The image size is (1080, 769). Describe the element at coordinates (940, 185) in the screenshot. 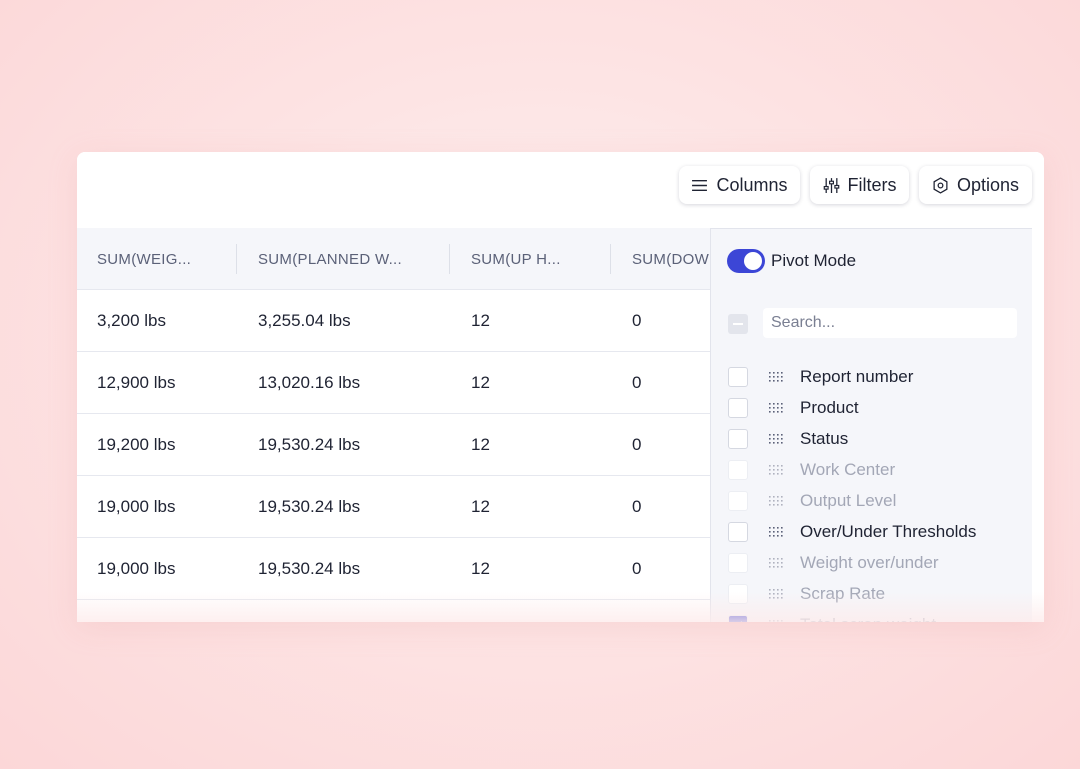

I see `settings-hexagon-icon` at that location.